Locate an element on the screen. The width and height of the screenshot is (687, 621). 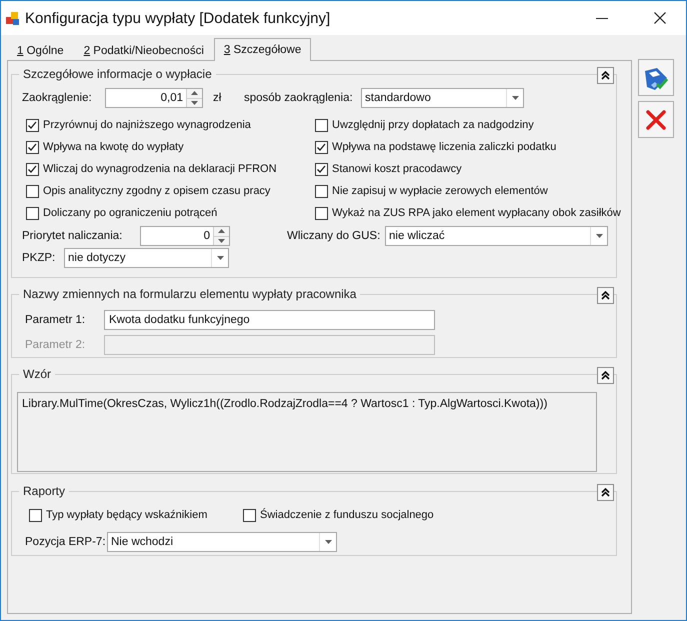
cancel-button is located at coordinates (656, 119).